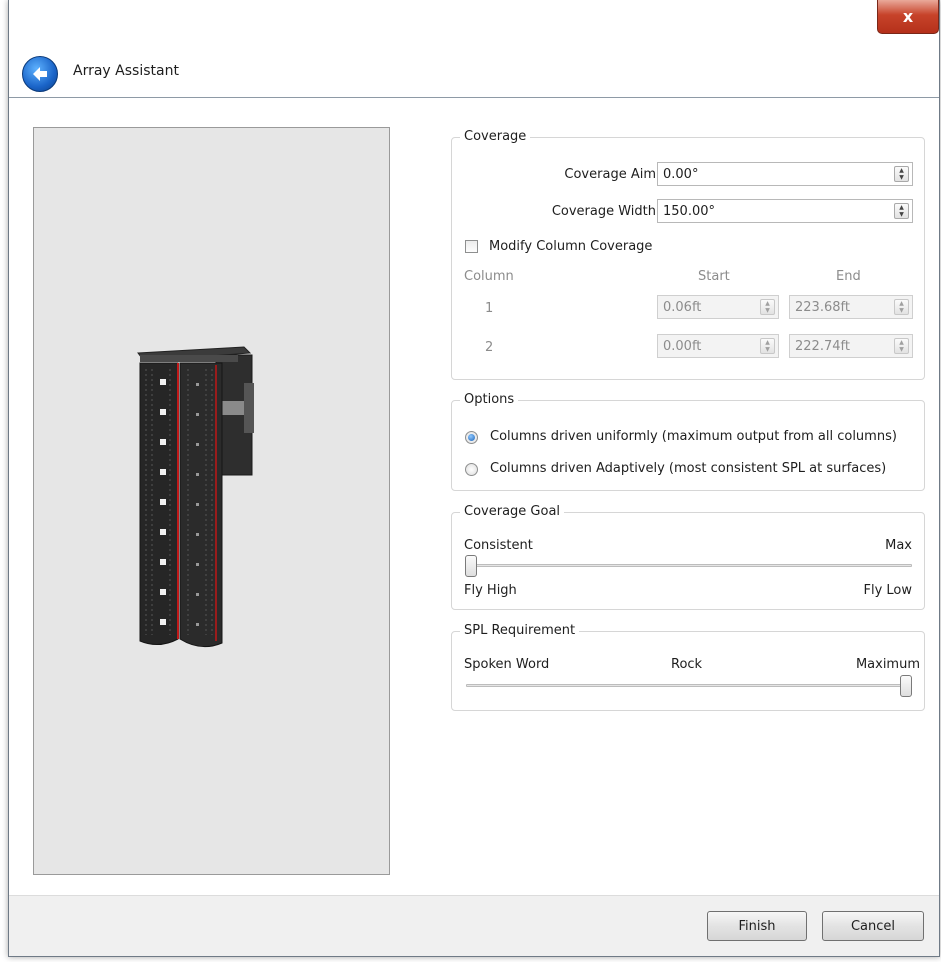  I want to click on radio-uniform, so click(471, 437).